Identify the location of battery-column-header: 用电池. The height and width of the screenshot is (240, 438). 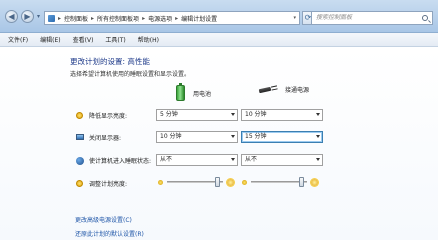
(194, 92).